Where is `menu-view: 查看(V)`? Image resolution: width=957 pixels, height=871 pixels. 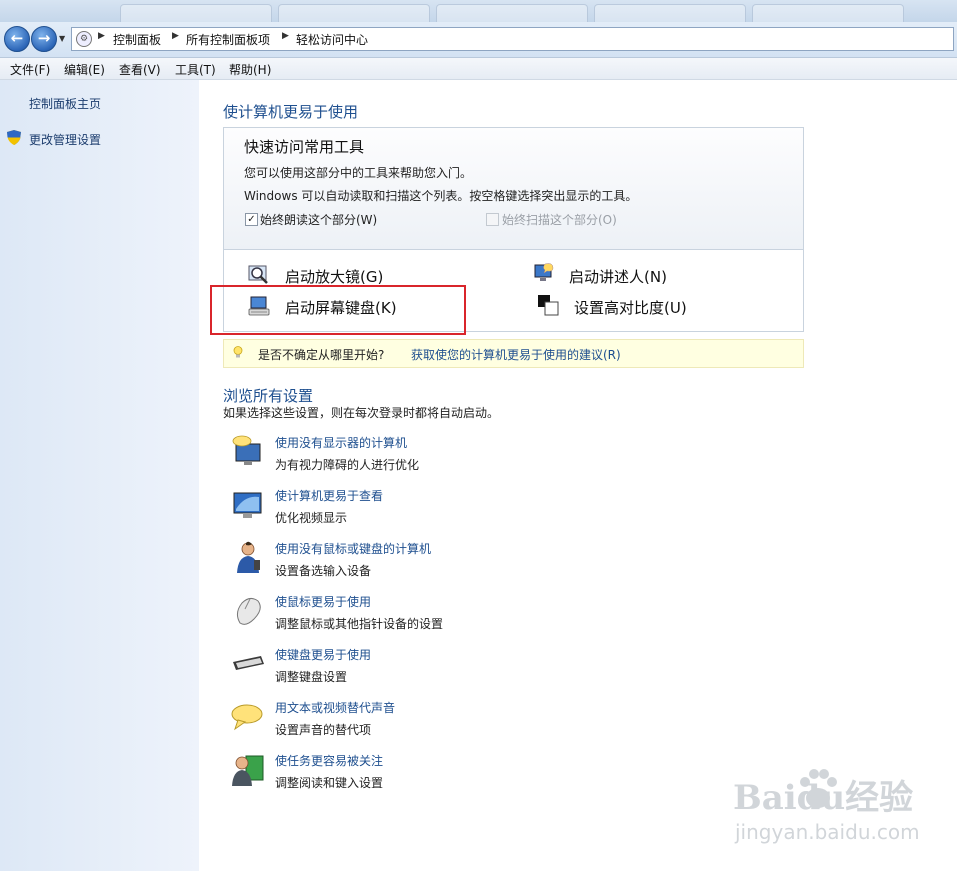 menu-view: 查看(V) is located at coordinates (140, 69).